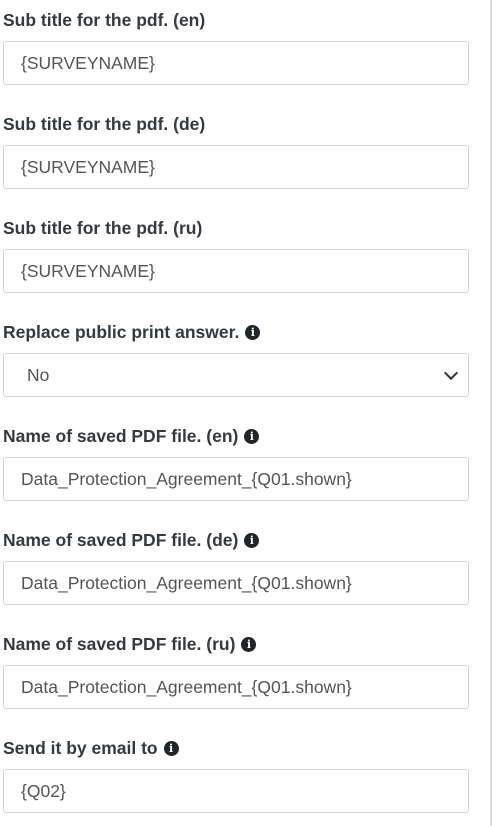 The width and height of the screenshot is (492, 826). Describe the element at coordinates (236, 791) in the screenshot. I see `email-to-input: {Q02}` at that location.